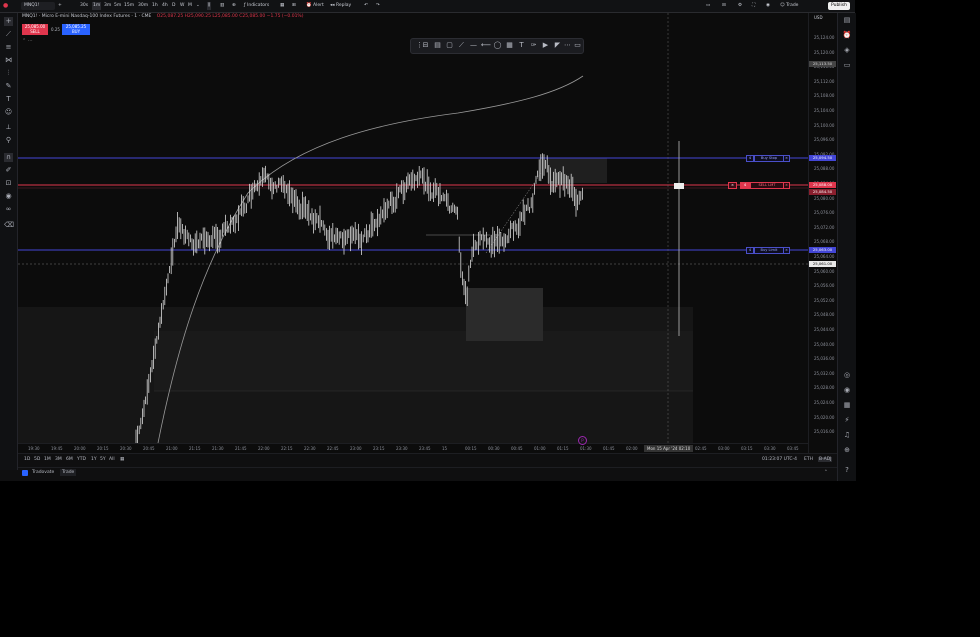 This screenshot has height=637, width=980. What do you see at coordinates (521, 45) in the screenshot?
I see `text-tool-icon: T` at bounding box center [521, 45].